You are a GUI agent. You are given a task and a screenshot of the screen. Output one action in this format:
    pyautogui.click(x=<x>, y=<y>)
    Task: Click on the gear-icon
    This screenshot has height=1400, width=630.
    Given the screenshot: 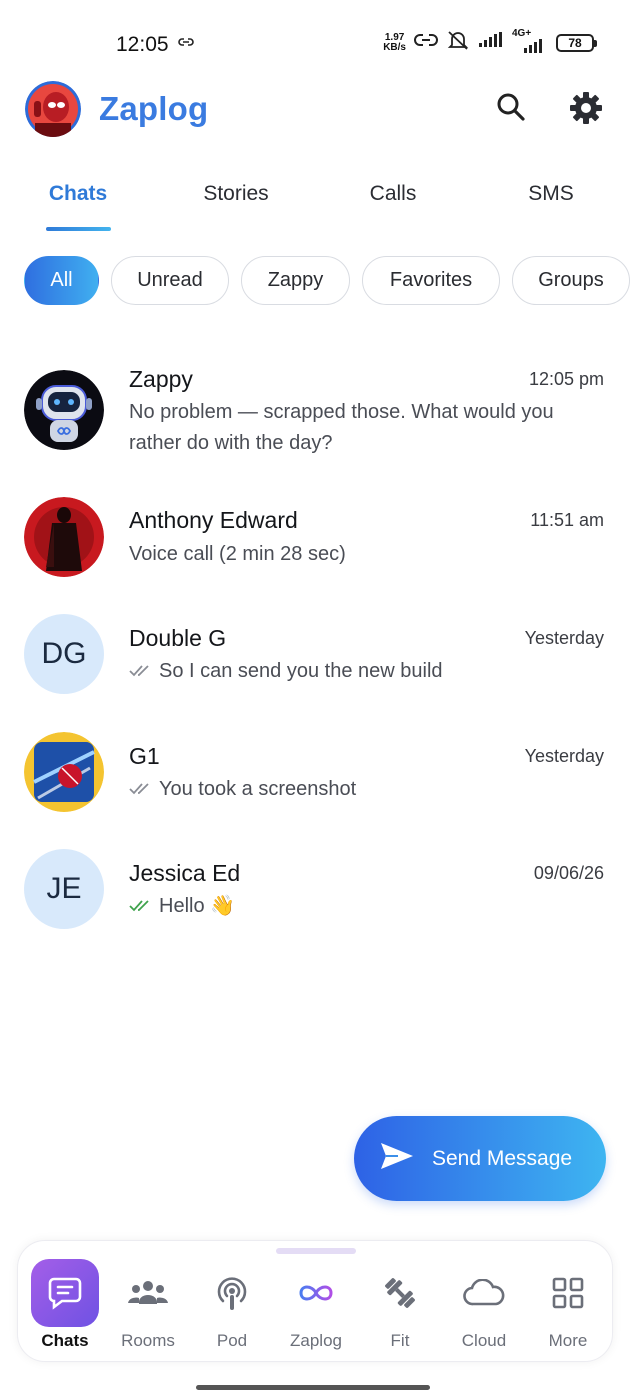 What is the action you would take?
    pyautogui.click(x=586, y=110)
    